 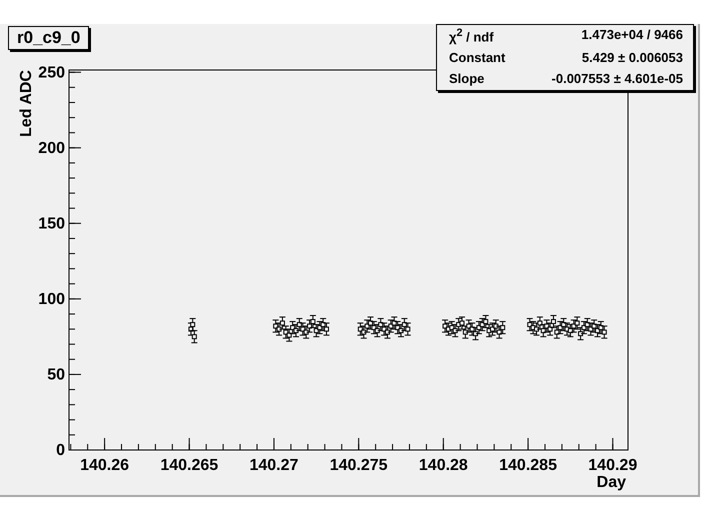 I want to click on tick-label: 140.265, so click(x=189, y=465).